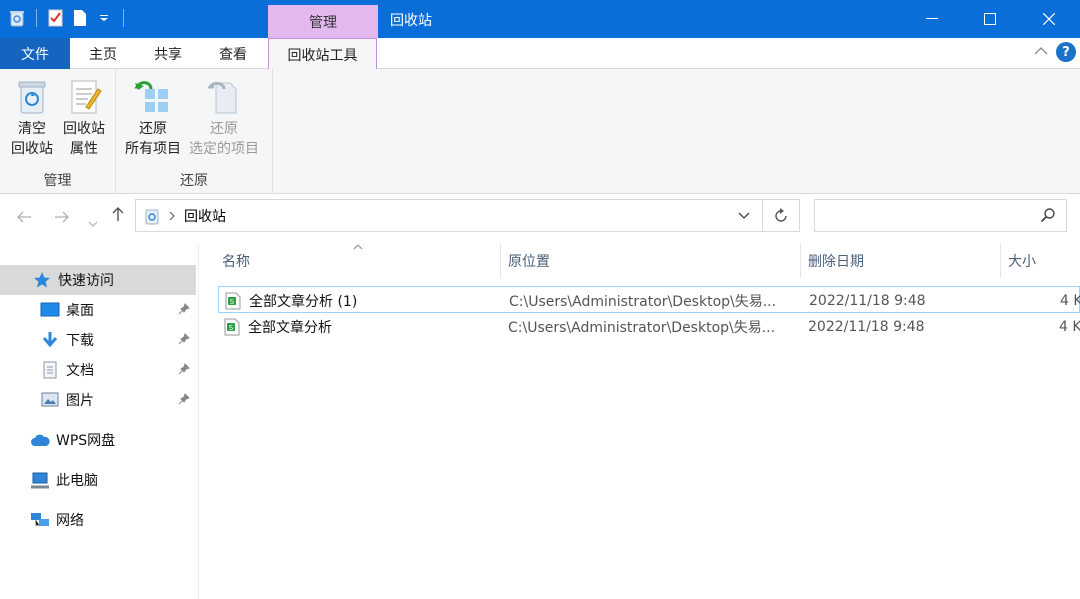 The image size is (1080, 599). I want to click on file-name-cell: S 全部文章分析, so click(364, 326).